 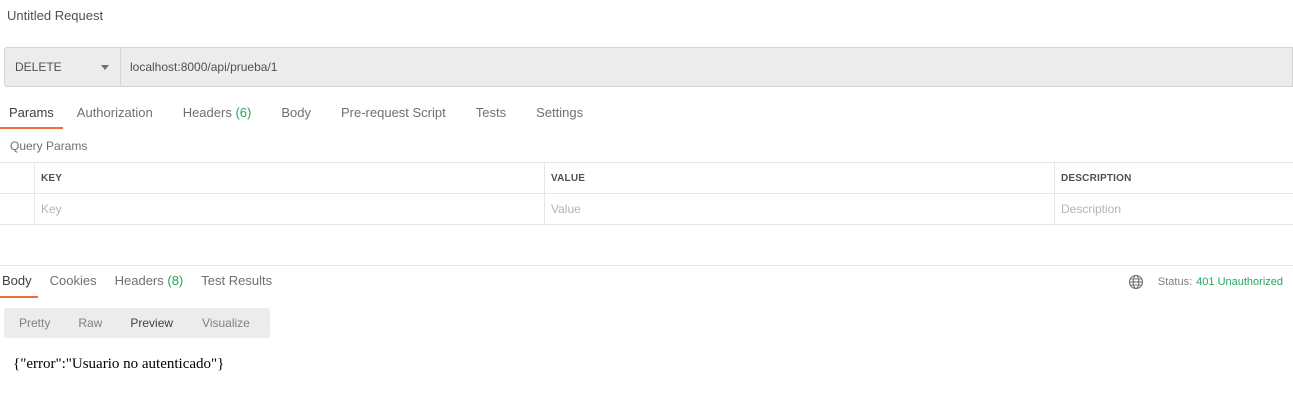 I want to click on method-select: DELETE, so click(x=63, y=67).